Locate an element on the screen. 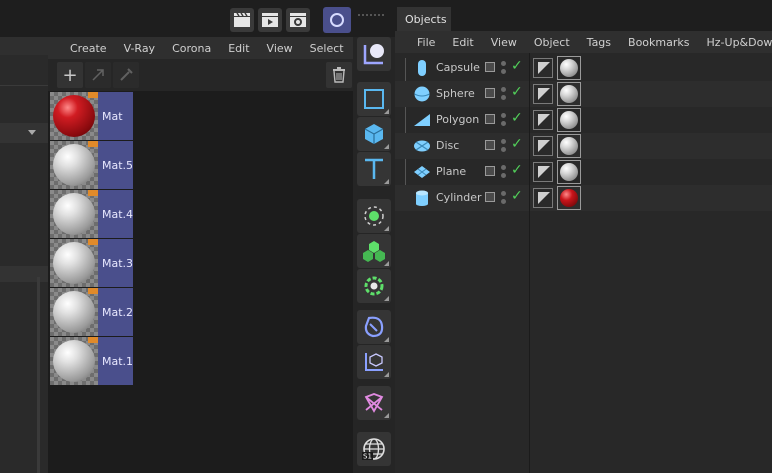 The height and width of the screenshot is (473, 772). field-icon is located at coordinates (374, 403).